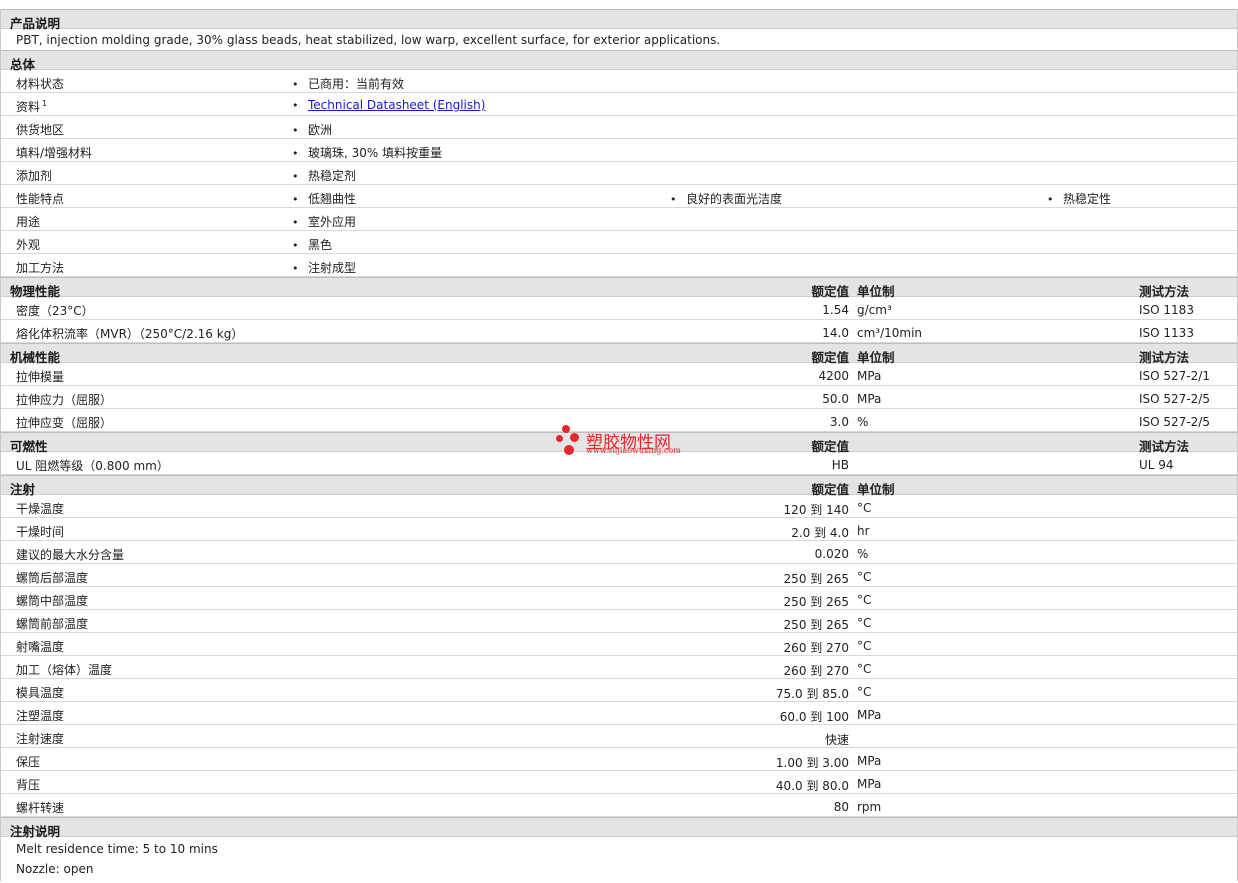  Describe the element at coordinates (64, 423) in the screenshot. I see `row-label: 拉伸应变（屈服）` at that location.